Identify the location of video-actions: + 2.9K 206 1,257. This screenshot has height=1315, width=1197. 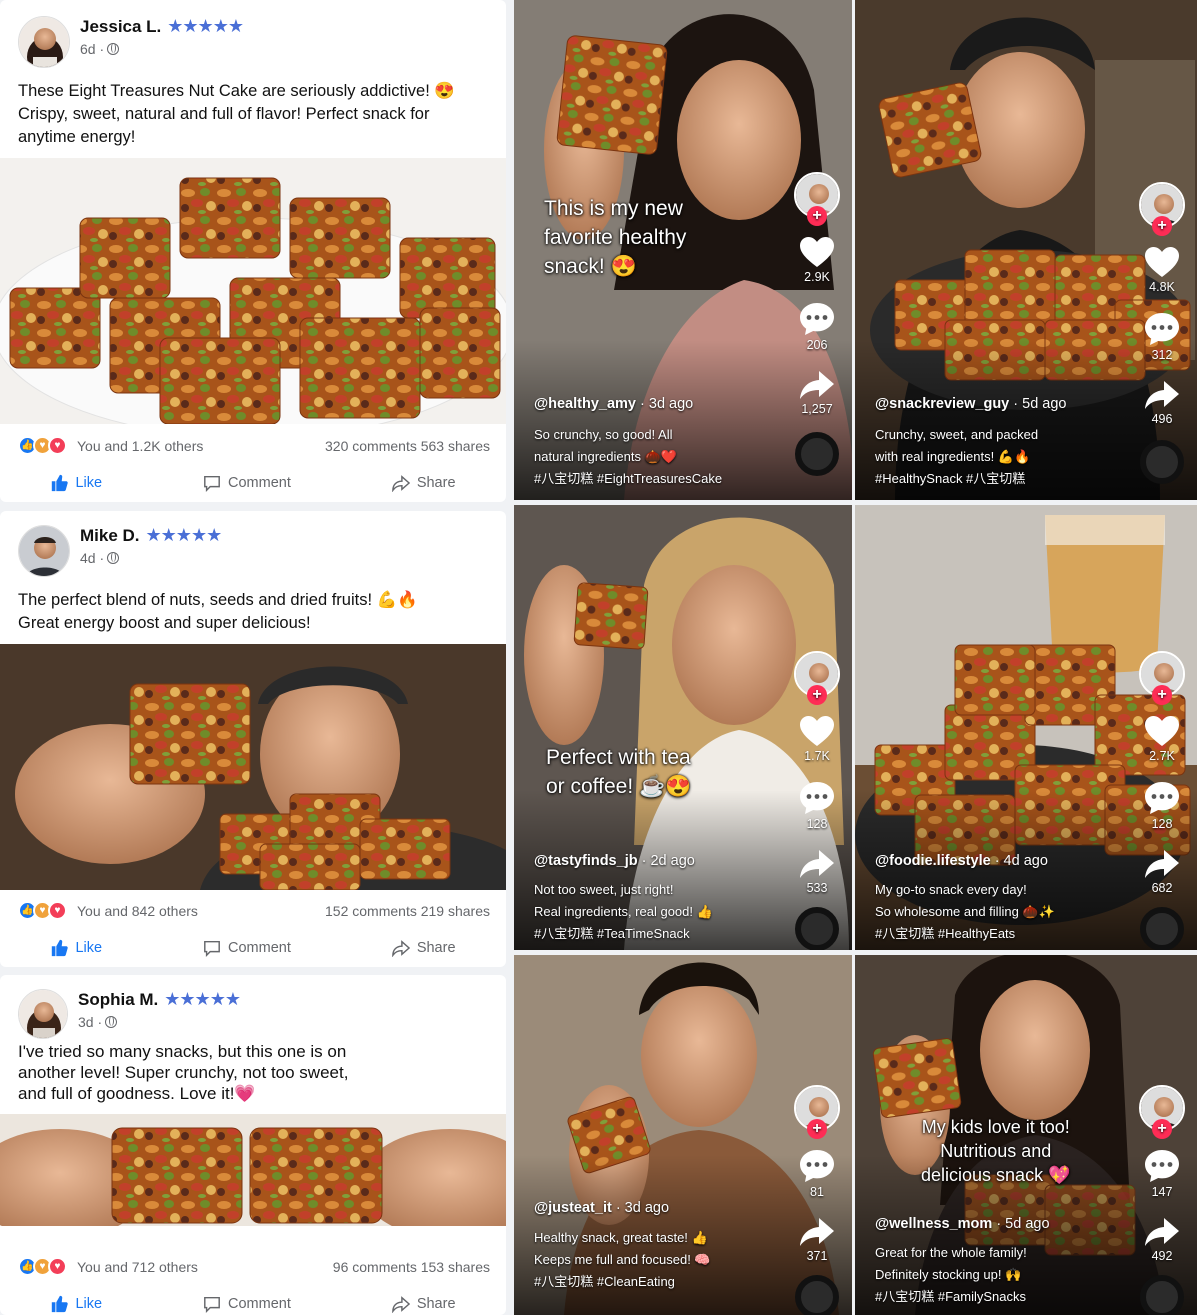
(817, 324).